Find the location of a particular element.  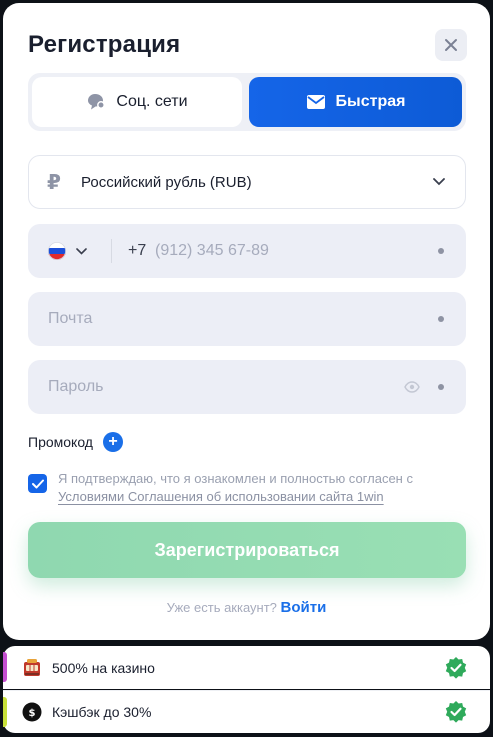

email-field: Почта is located at coordinates (247, 319).